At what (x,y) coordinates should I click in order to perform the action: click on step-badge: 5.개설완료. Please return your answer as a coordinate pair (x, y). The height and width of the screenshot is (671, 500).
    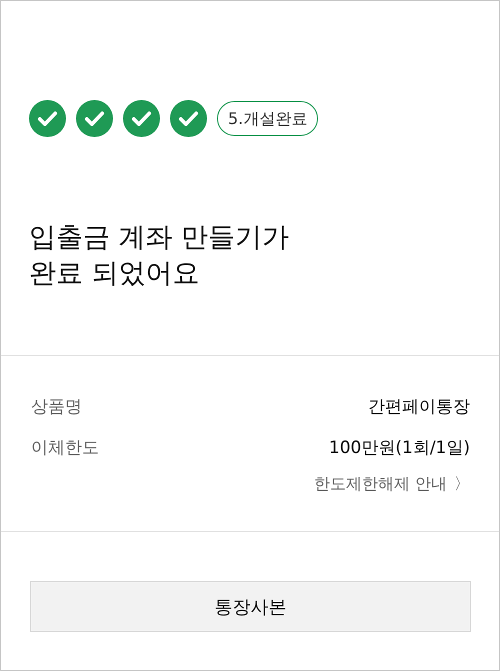
    Looking at the image, I should click on (267, 118).